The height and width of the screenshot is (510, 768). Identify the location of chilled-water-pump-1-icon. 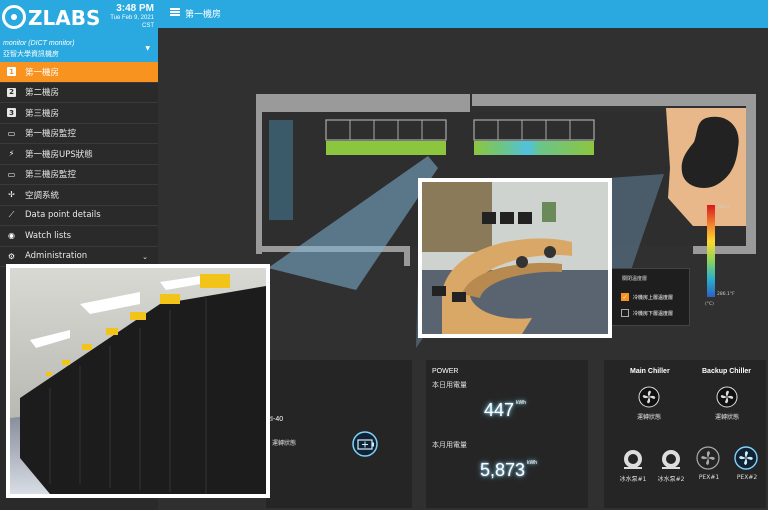
(633, 459).